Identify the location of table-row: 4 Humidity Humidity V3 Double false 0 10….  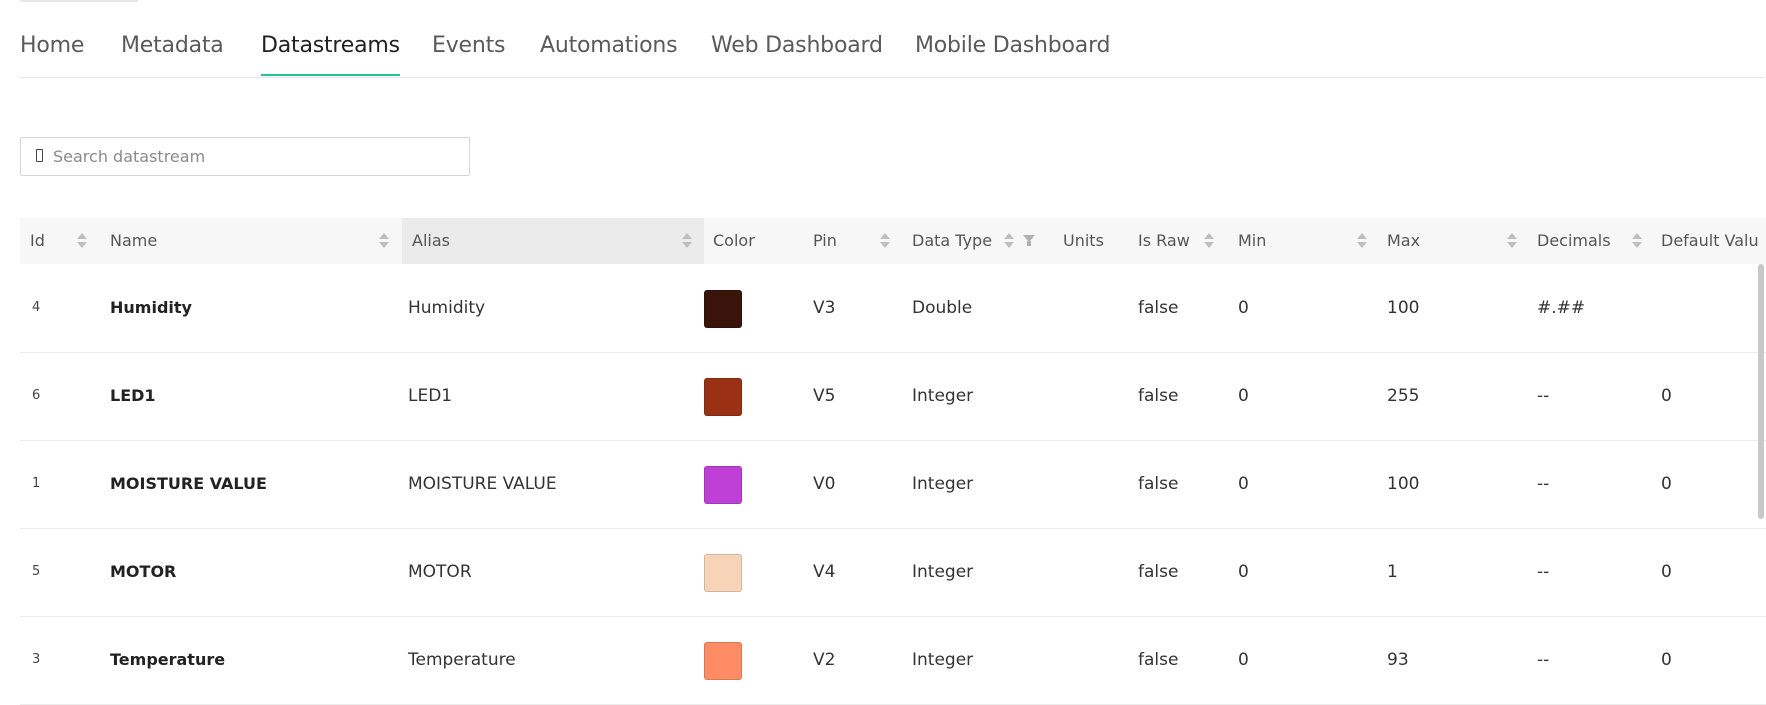
(893, 308).